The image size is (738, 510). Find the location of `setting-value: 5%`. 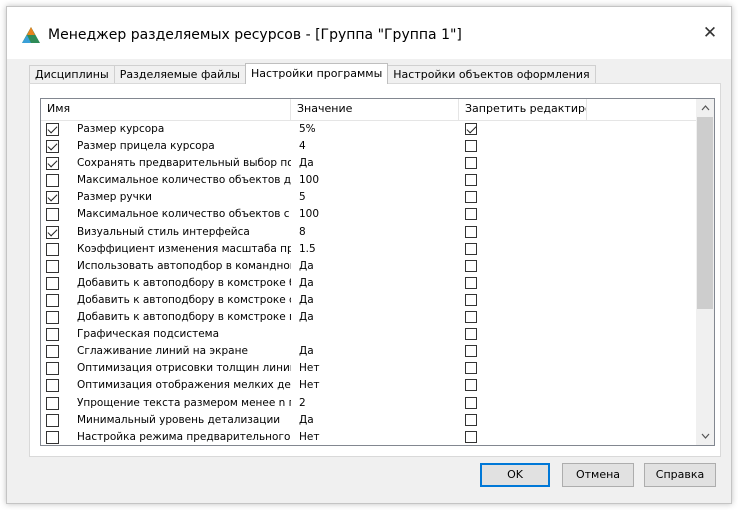

setting-value: 5% is located at coordinates (374, 129).